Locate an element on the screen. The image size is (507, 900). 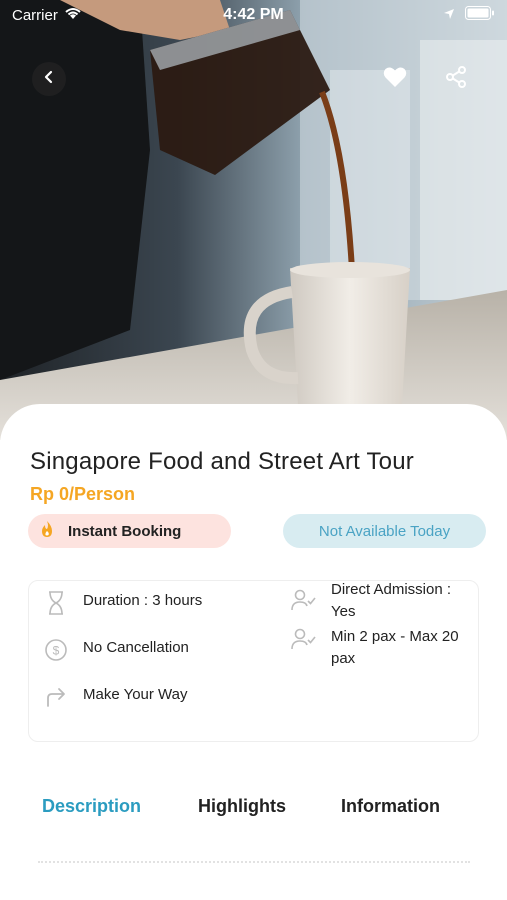
favorite-button is located at coordinates (395, 79).